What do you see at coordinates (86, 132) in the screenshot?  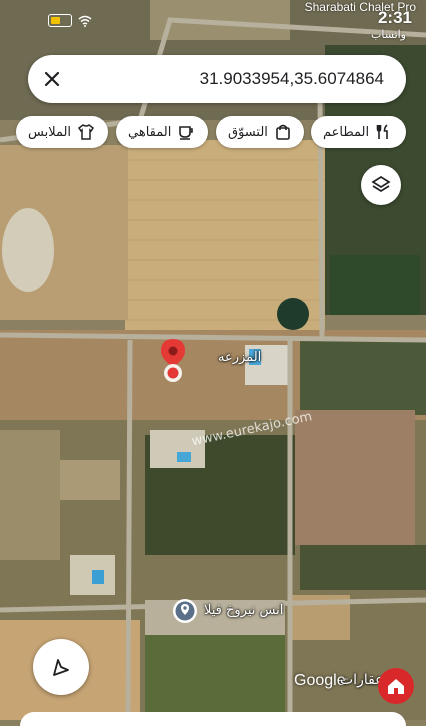 I see `shirt-icon` at bounding box center [86, 132].